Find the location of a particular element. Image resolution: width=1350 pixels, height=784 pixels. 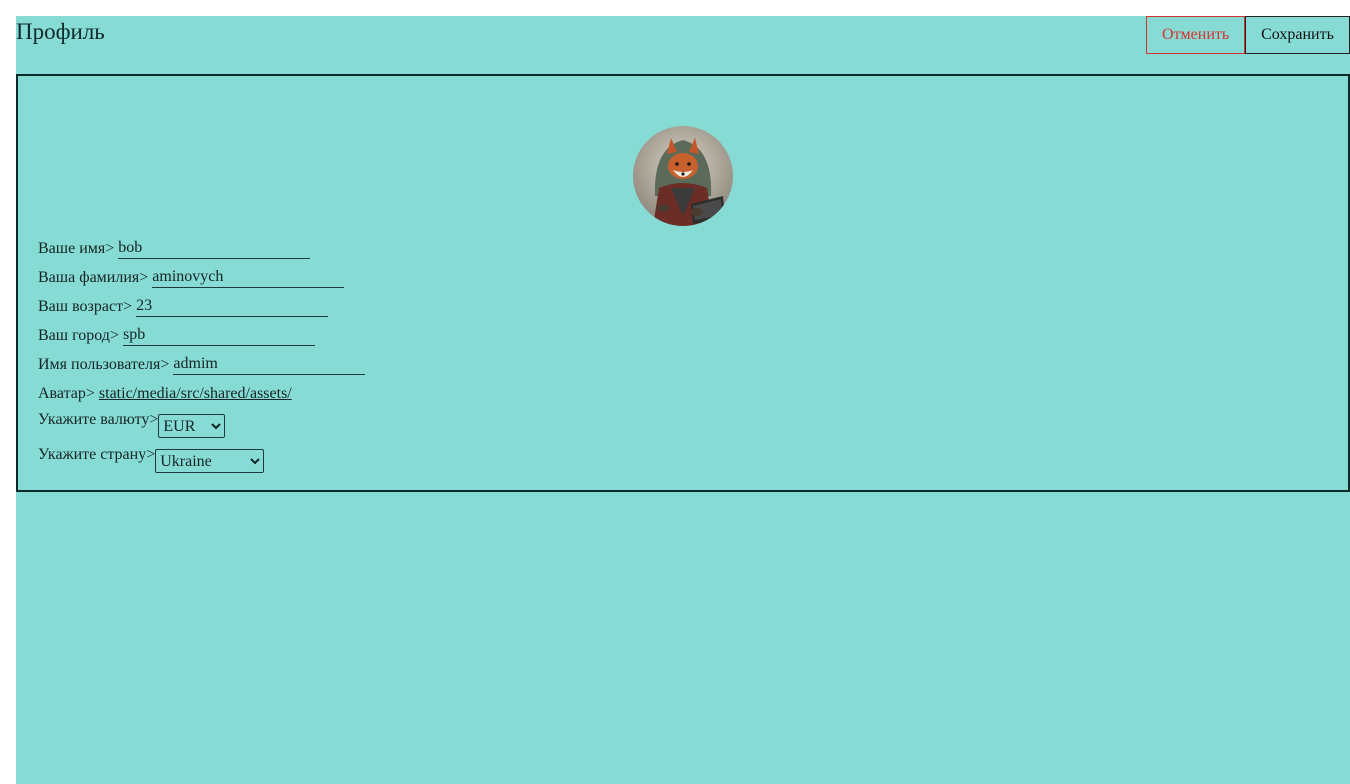

country-select: Ukraine is located at coordinates (210, 461).